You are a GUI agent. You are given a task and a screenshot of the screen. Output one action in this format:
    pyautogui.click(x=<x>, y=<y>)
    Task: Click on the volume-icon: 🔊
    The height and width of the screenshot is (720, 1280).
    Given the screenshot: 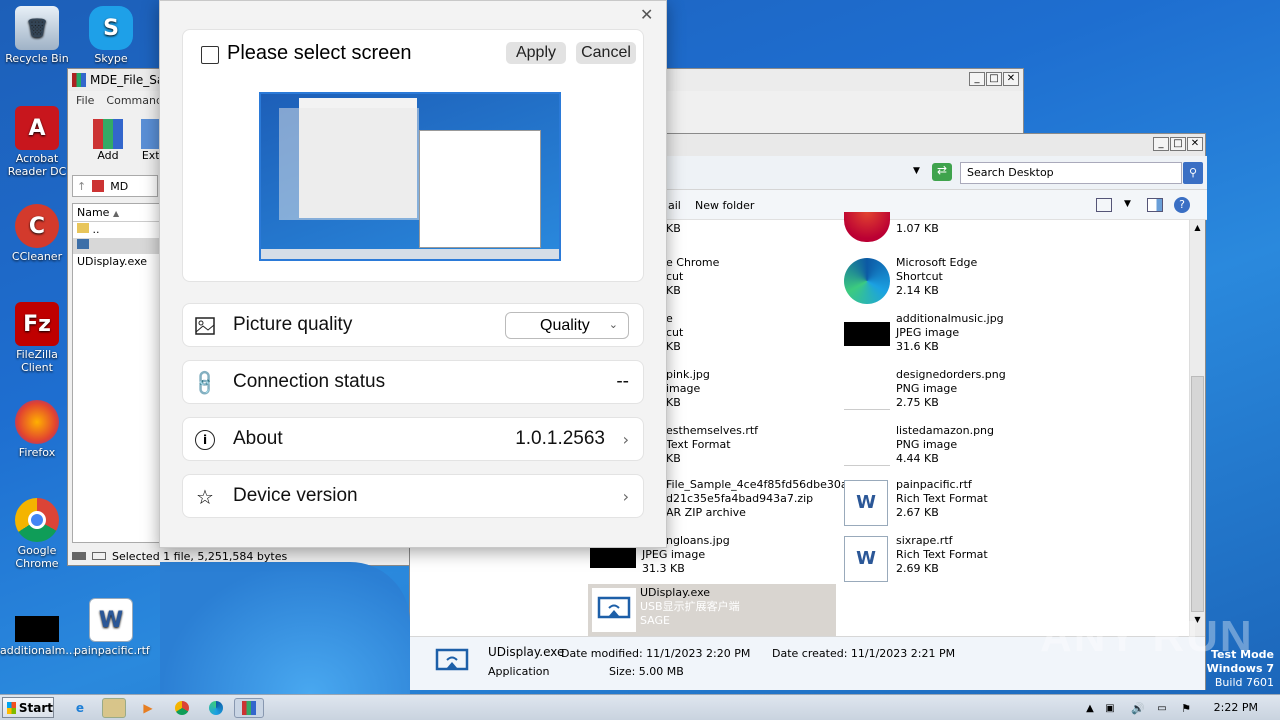 What is the action you would take?
    pyautogui.click(x=1138, y=708)
    